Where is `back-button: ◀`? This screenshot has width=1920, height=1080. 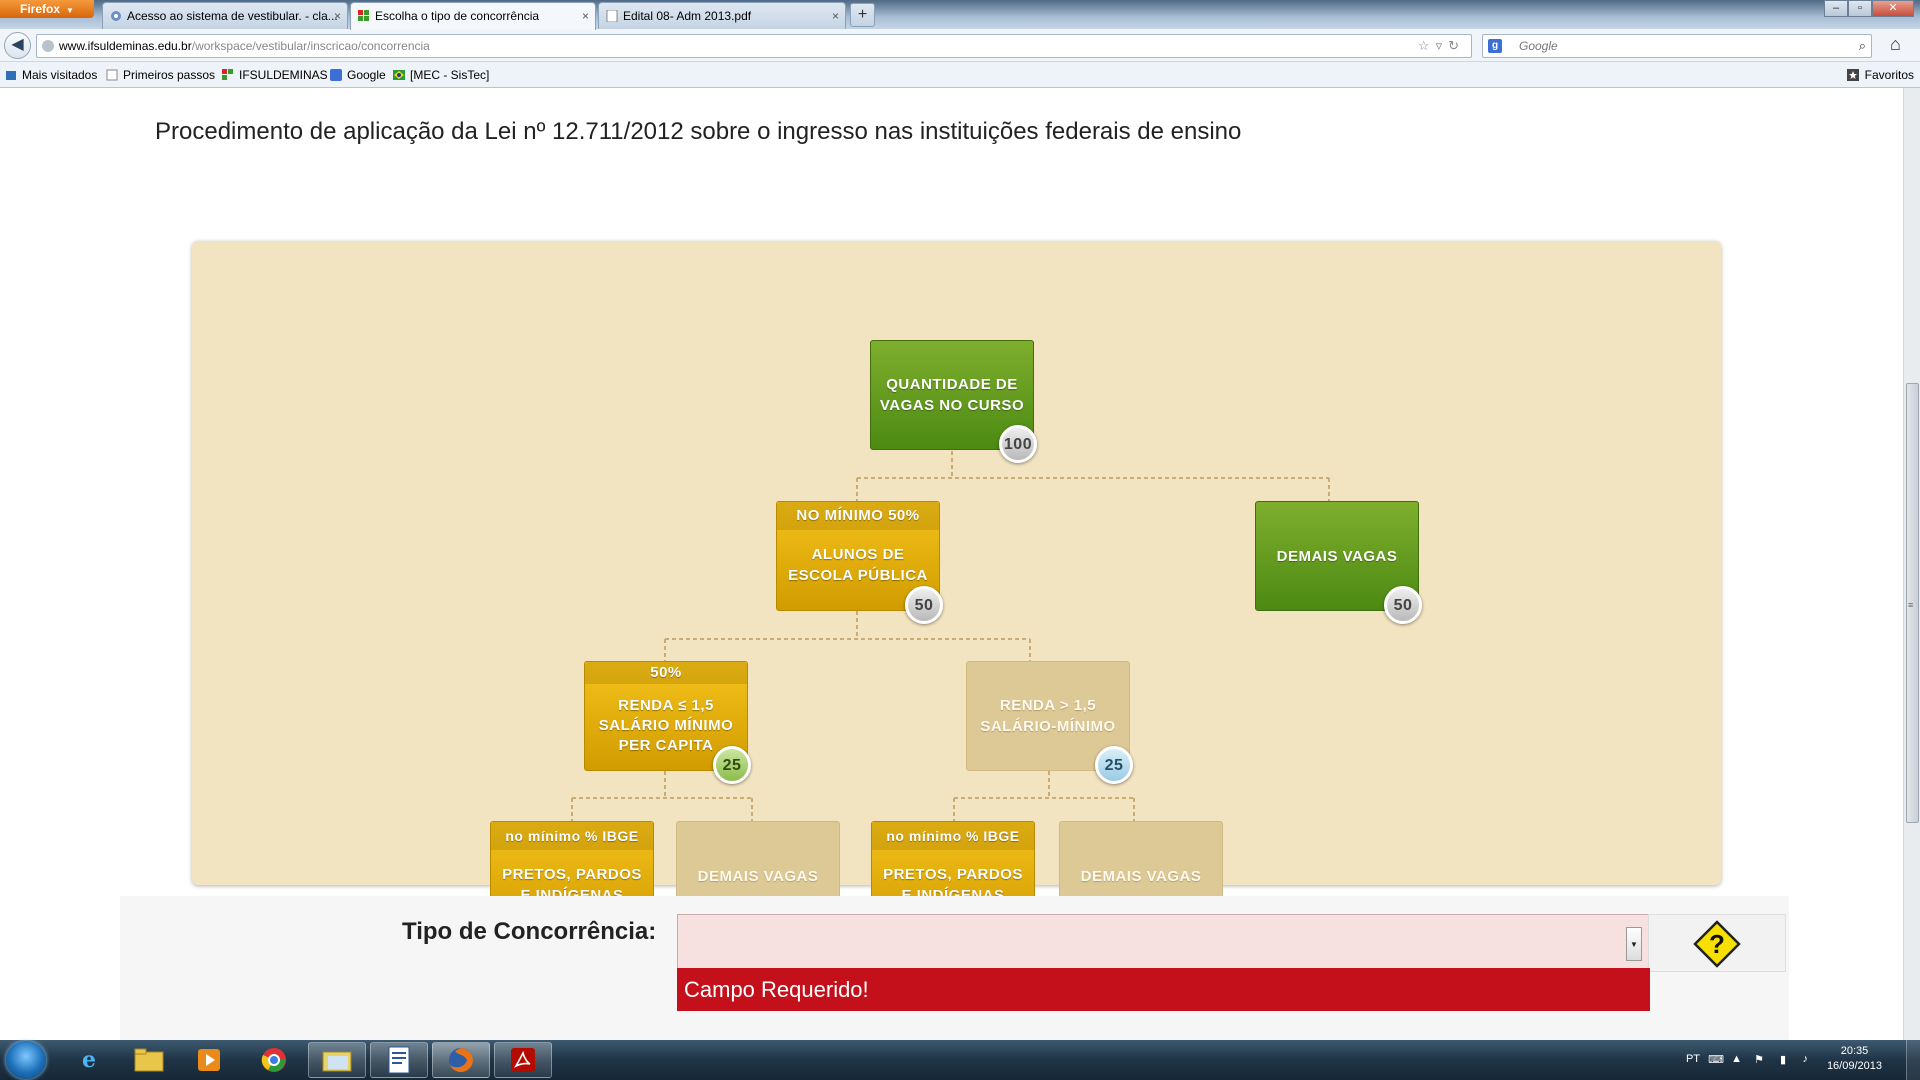
back-button: ◀ is located at coordinates (17, 45).